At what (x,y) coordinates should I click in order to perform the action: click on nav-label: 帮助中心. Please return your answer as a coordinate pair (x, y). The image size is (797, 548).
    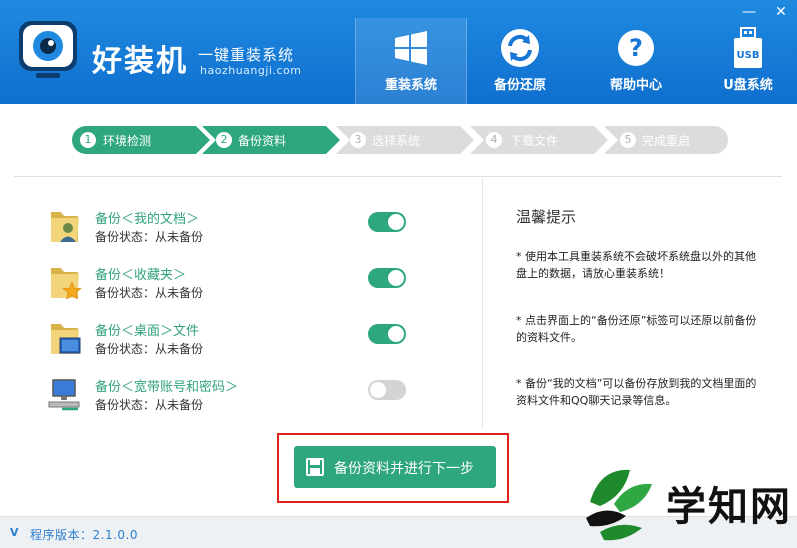
    Looking at the image, I should click on (635, 85).